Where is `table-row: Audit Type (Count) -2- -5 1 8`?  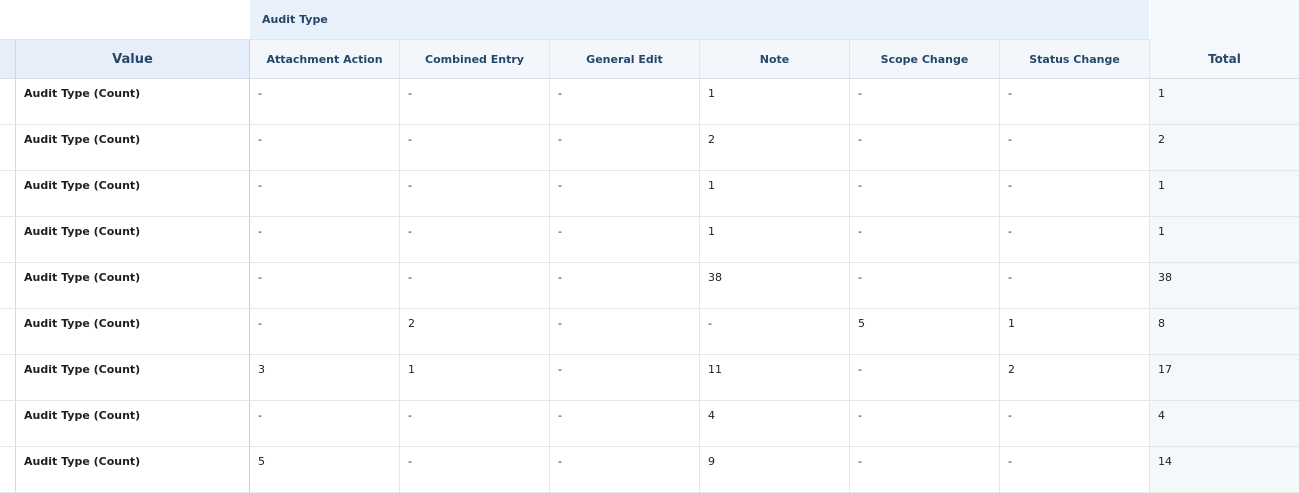 table-row: Audit Type (Count) -2- -5 1 8 is located at coordinates (649, 332).